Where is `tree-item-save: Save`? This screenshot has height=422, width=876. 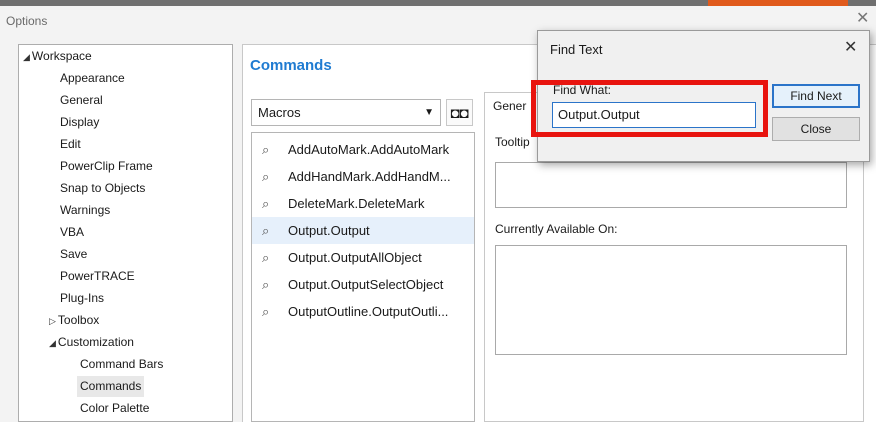 tree-item-save: Save is located at coordinates (73, 254).